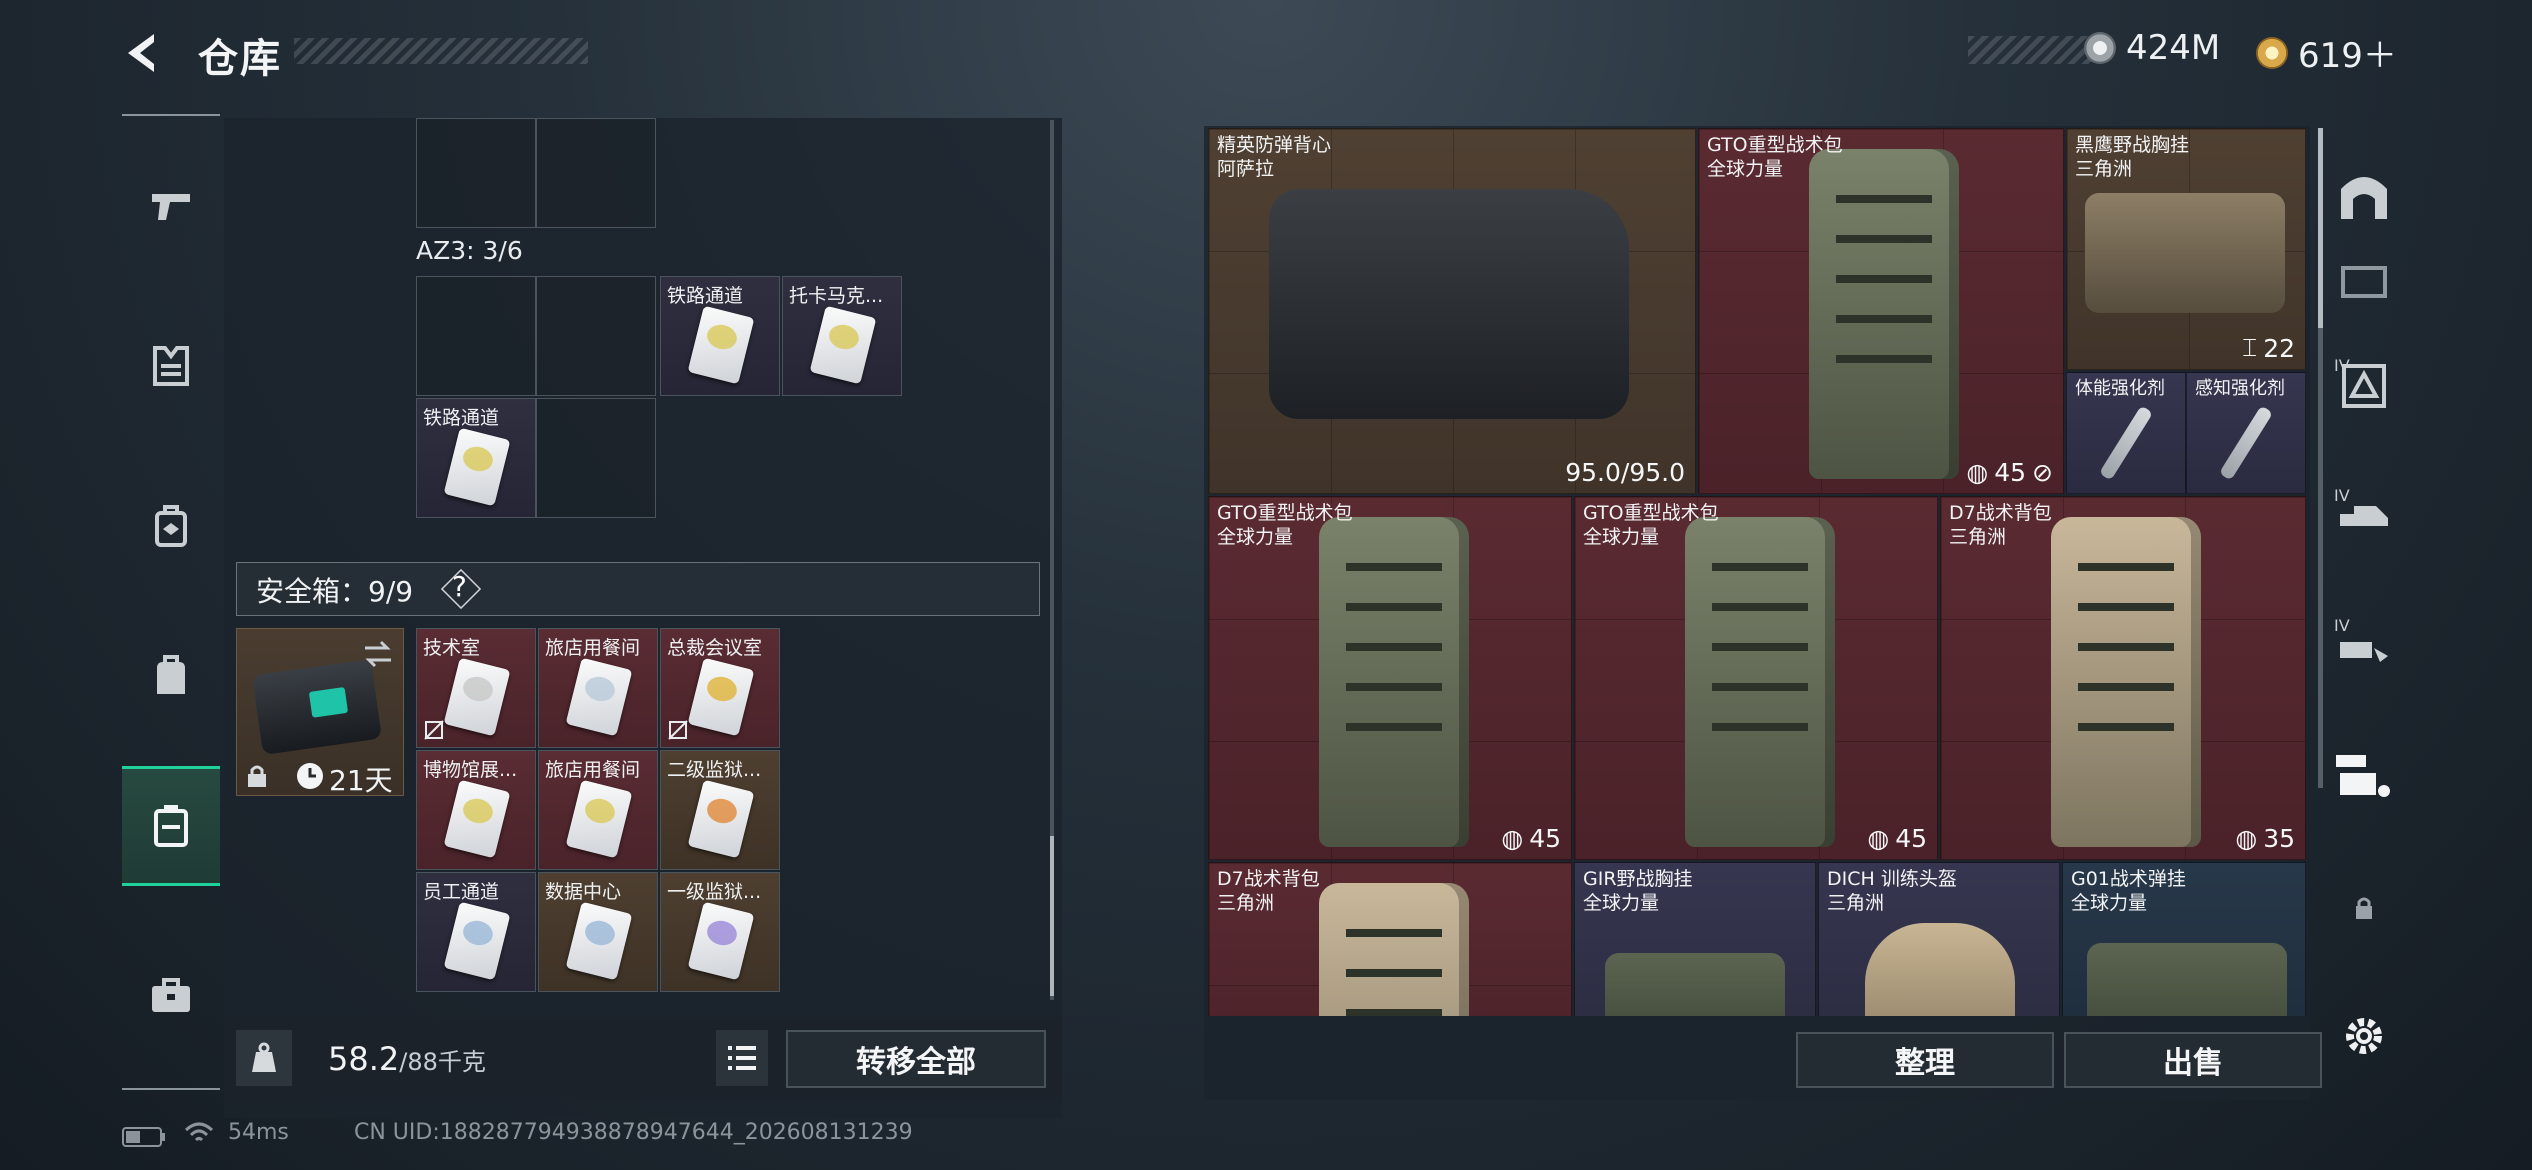 The width and height of the screenshot is (2532, 1170). I want to click on gold-currency: 619＋, so click(2326, 52).